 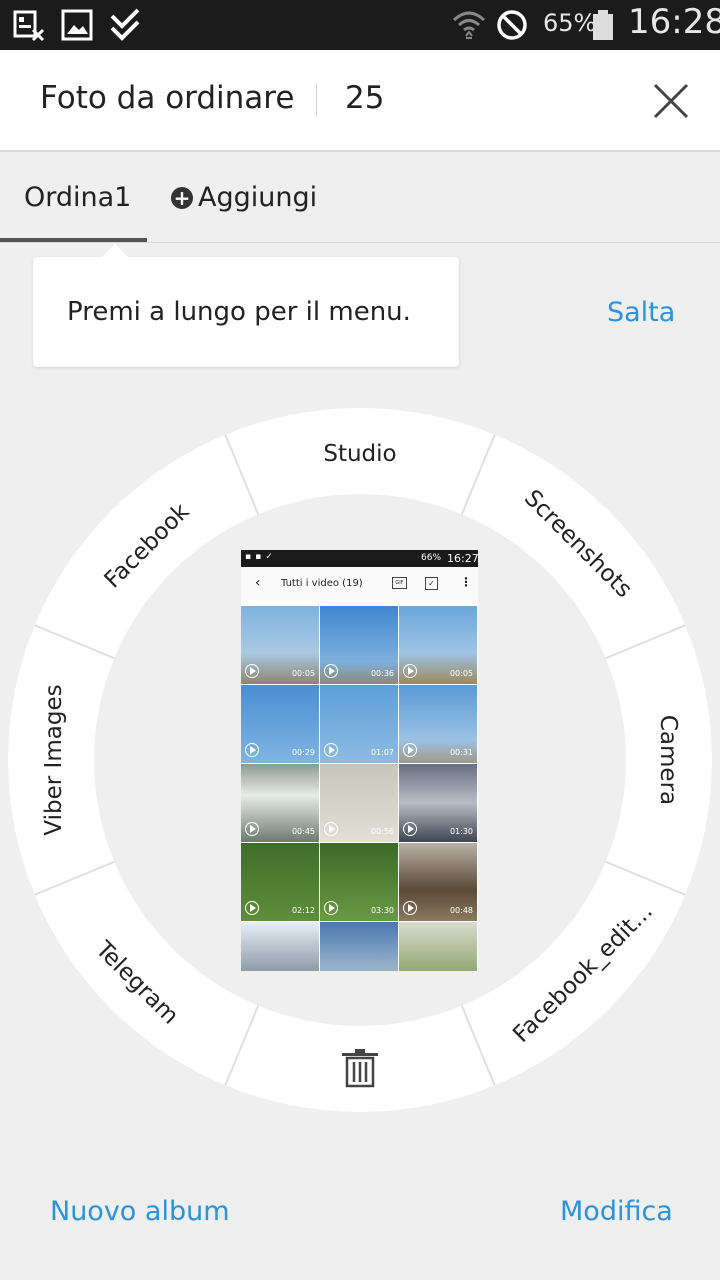 I want to click on video-duration: 00:29, so click(x=303, y=752).